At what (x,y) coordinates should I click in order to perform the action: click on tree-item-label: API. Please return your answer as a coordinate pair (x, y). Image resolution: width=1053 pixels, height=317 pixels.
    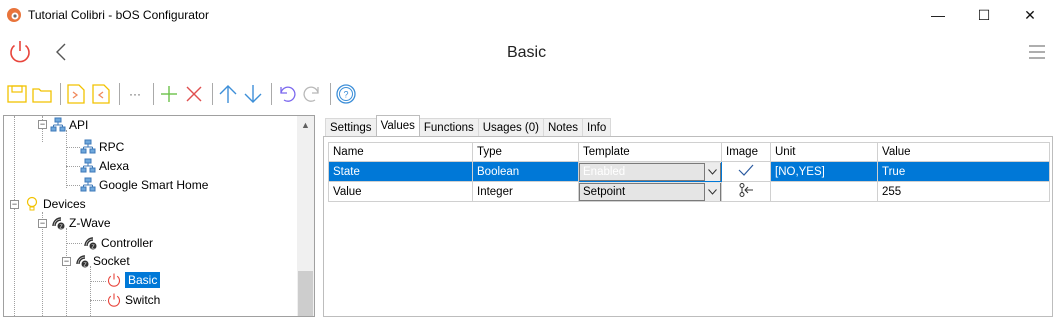
    Looking at the image, I should click on (79, 125).